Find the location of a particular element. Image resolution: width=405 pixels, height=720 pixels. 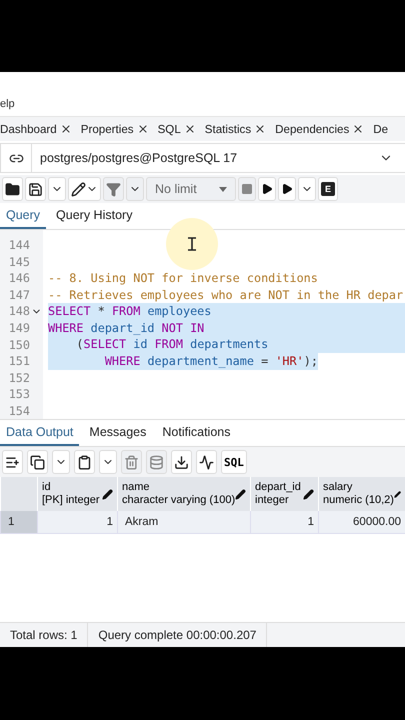

download-icon is located at coordinates (181, 462).